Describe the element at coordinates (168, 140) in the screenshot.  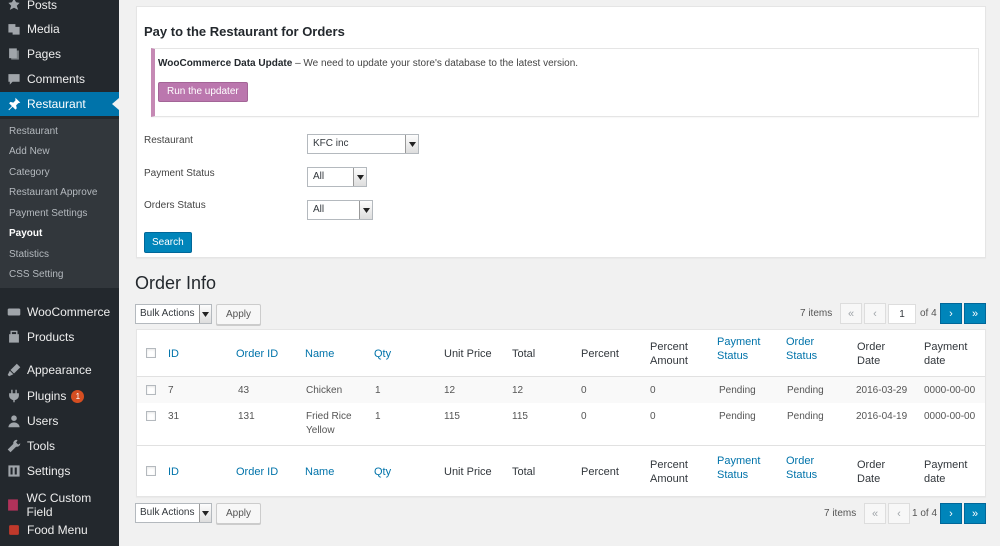
I see `restaurant-label: Restaurant` at that location.